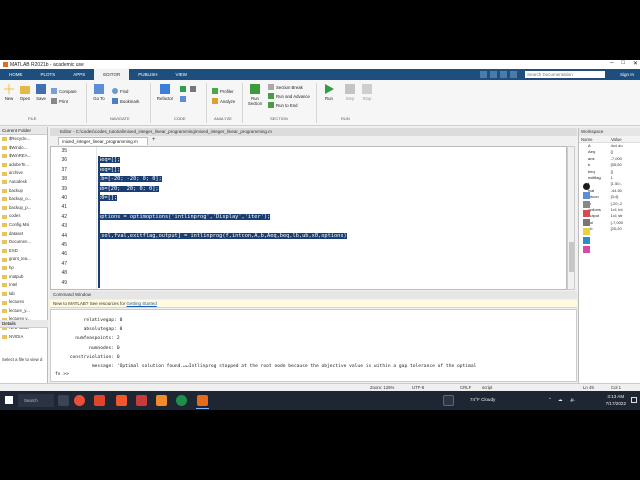 Image resolution: width=640 pixels, height=480 pixels. I want to click on stop-button: Stop, so click(367, 92).